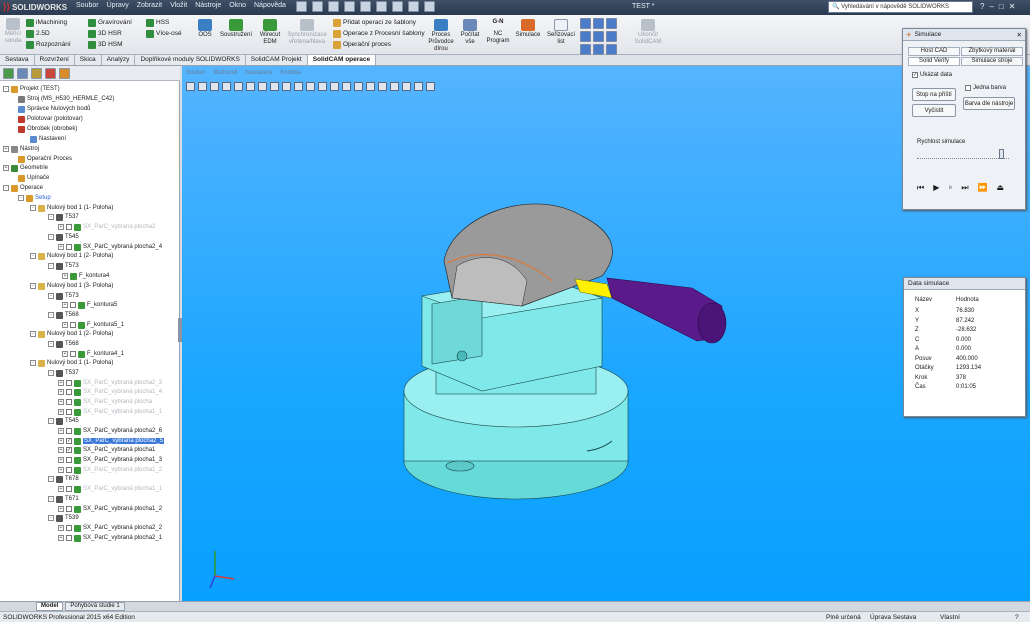  I want to click on oos-button: OOS, so click(205, 29).